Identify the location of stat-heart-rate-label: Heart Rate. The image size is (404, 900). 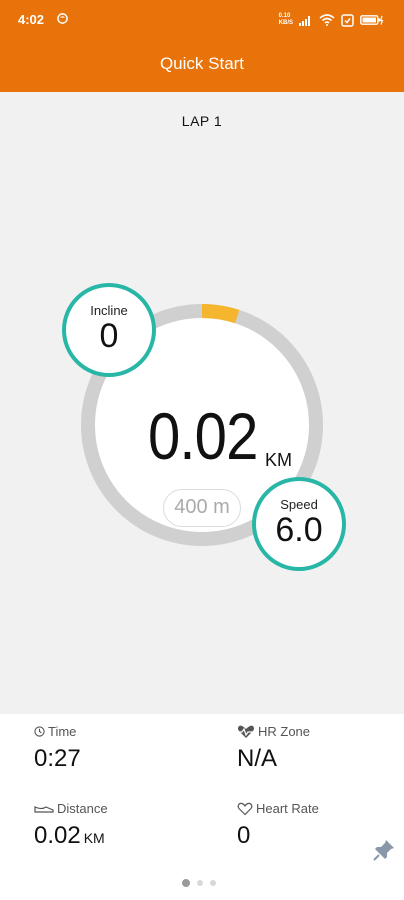
(287, 808).